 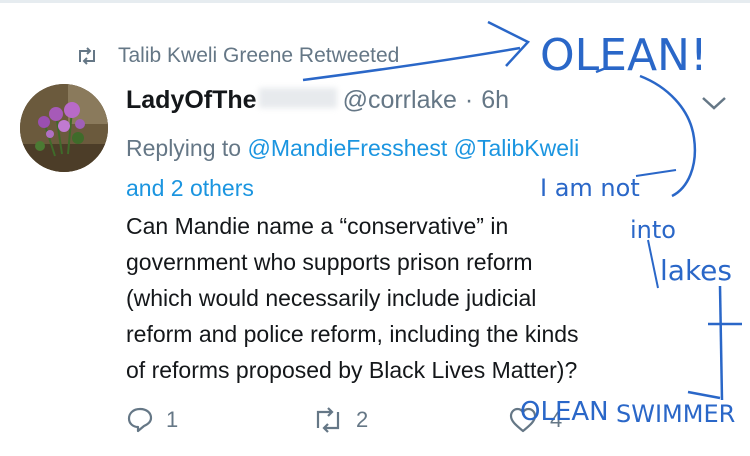 I want to click on heart-icon, so click(x=523, y=420).